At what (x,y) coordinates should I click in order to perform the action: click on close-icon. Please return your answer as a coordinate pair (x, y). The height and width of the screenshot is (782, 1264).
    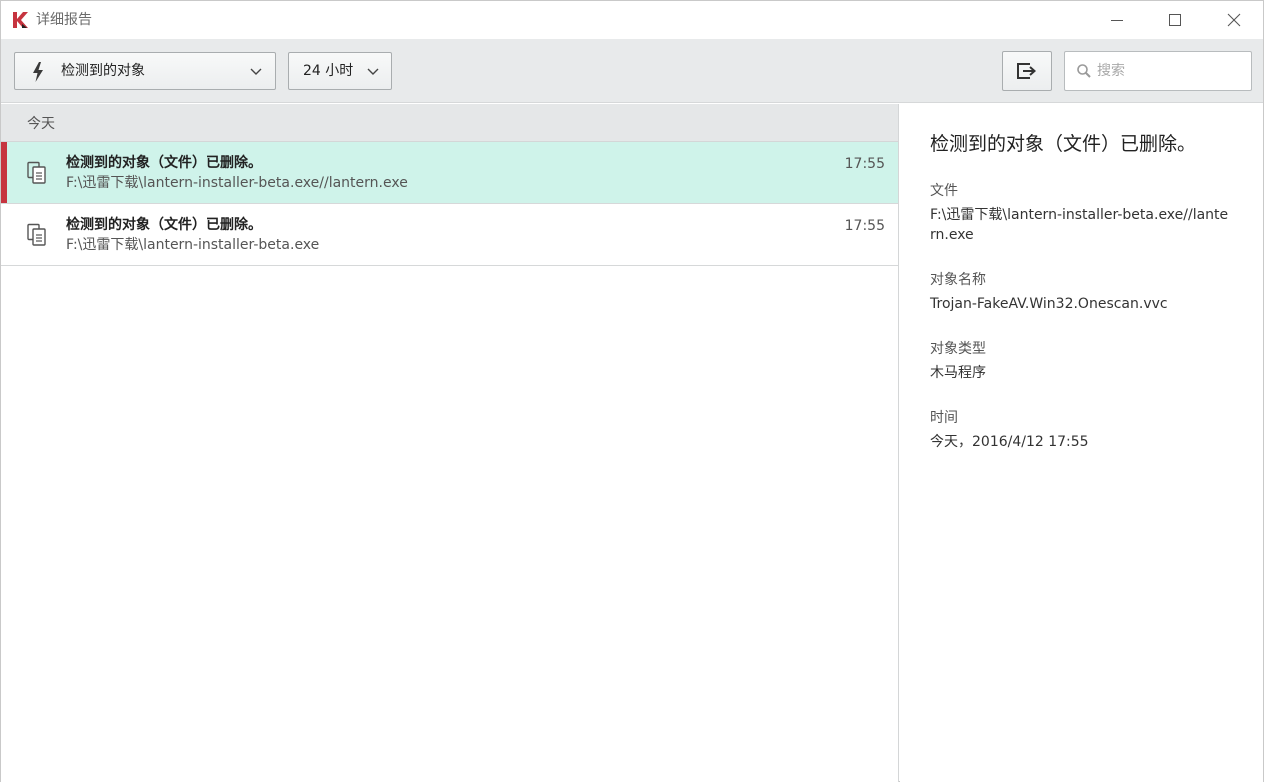
    Looking at the image, I should click on (1234, 20).